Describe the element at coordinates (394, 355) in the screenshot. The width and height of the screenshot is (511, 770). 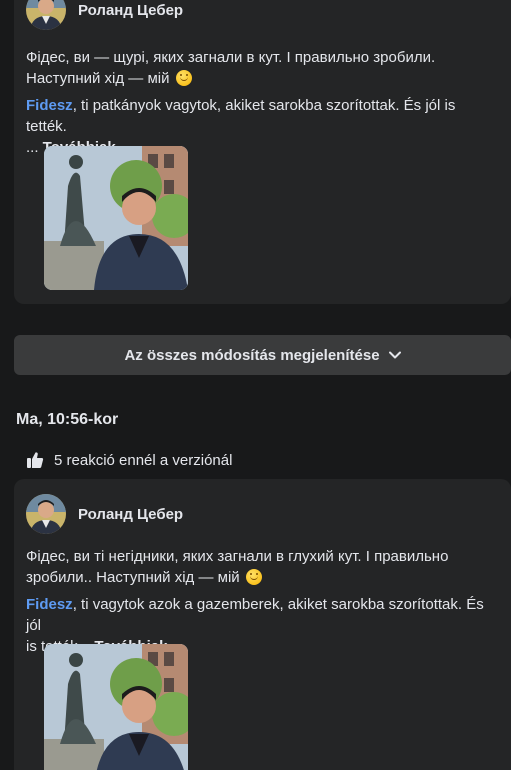
I see `chevron-down-icon` at that location.